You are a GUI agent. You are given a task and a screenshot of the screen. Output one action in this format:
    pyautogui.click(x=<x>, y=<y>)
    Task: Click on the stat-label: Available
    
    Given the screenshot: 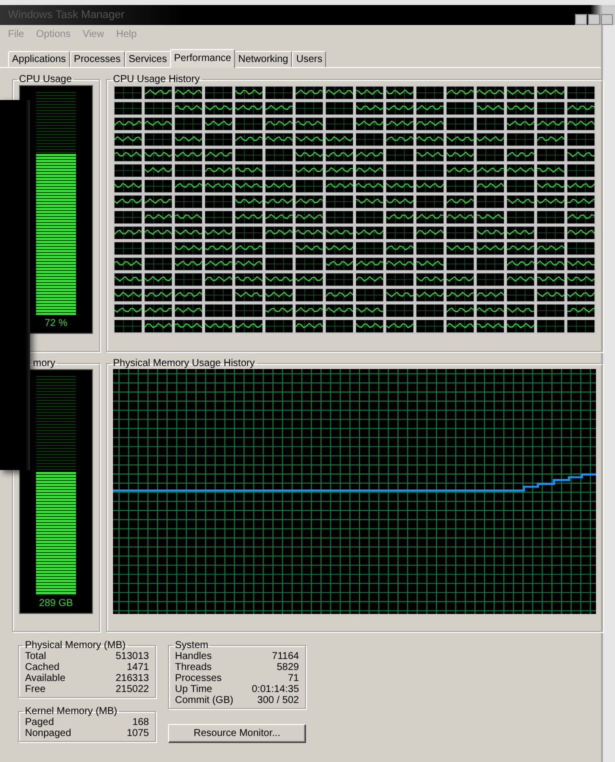 What is the action you would take?
    pyautogui.click(x=45, y=678)
    